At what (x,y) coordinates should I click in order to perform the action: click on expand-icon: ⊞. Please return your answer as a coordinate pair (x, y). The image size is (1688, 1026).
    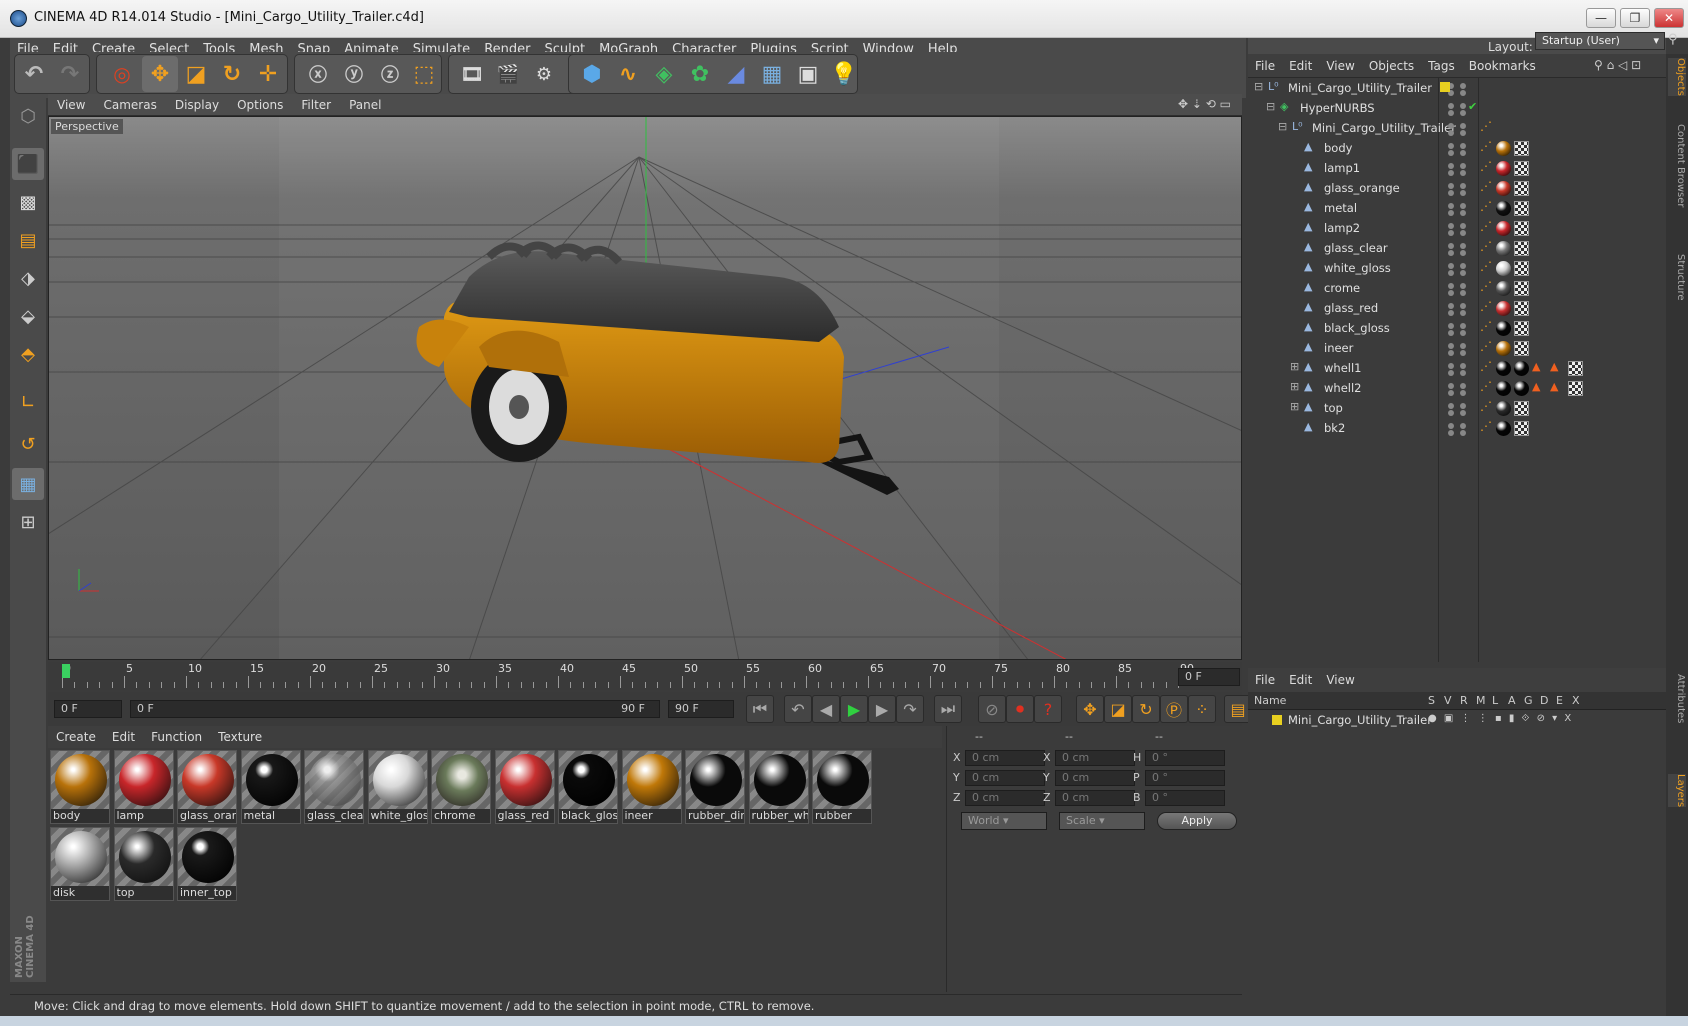
    Looking at the image, I should click on (1294, 386).